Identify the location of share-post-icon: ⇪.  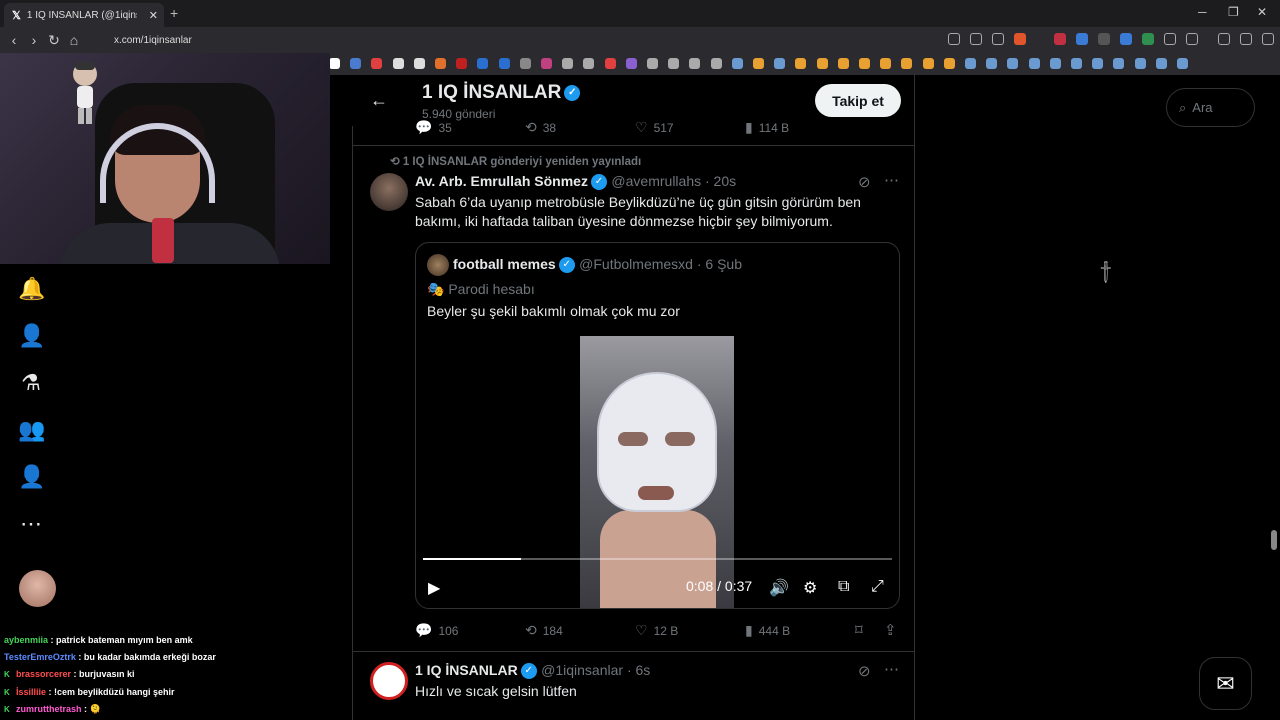
(890, 630).